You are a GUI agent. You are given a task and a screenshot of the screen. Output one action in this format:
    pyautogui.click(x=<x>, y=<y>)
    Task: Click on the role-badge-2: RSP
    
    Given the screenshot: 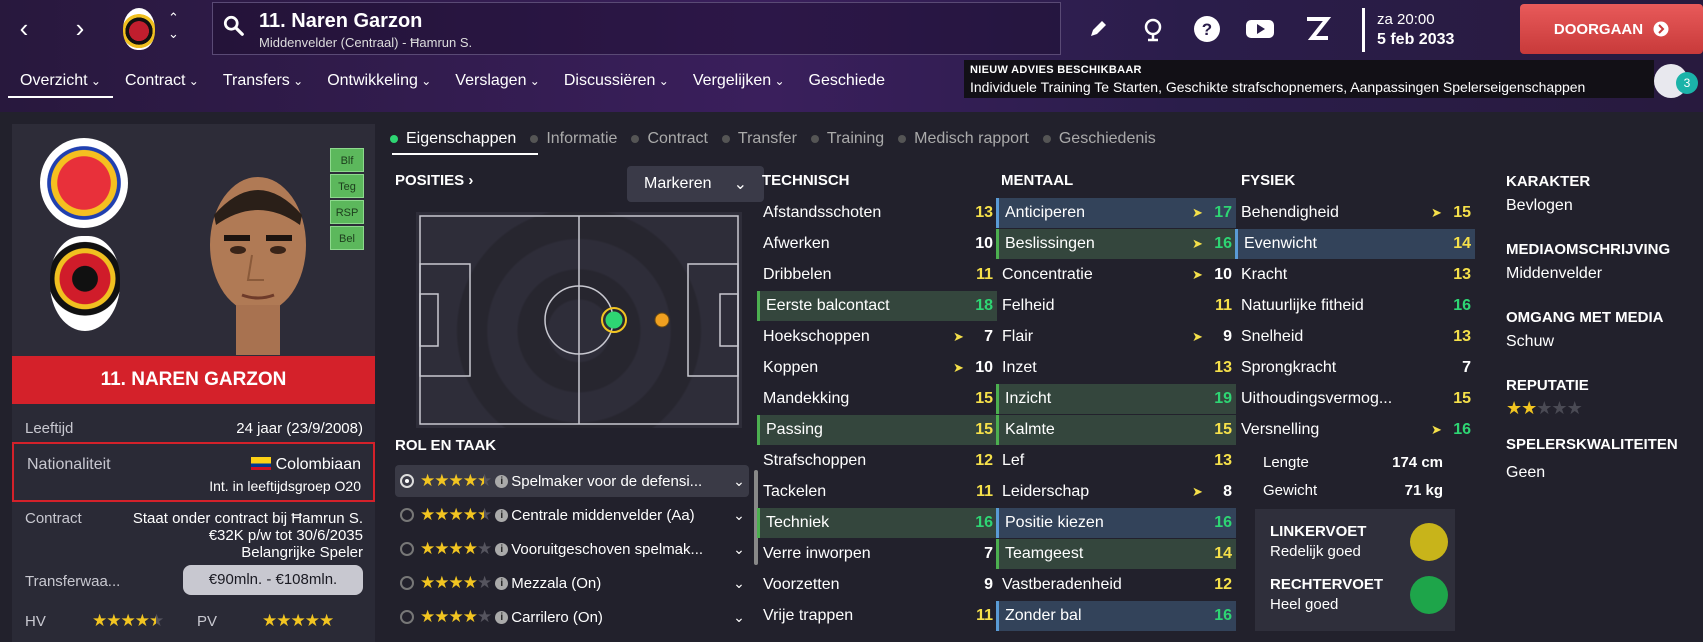 What is the action you would take?
    pyautogui.click(x=347, y=212)
    